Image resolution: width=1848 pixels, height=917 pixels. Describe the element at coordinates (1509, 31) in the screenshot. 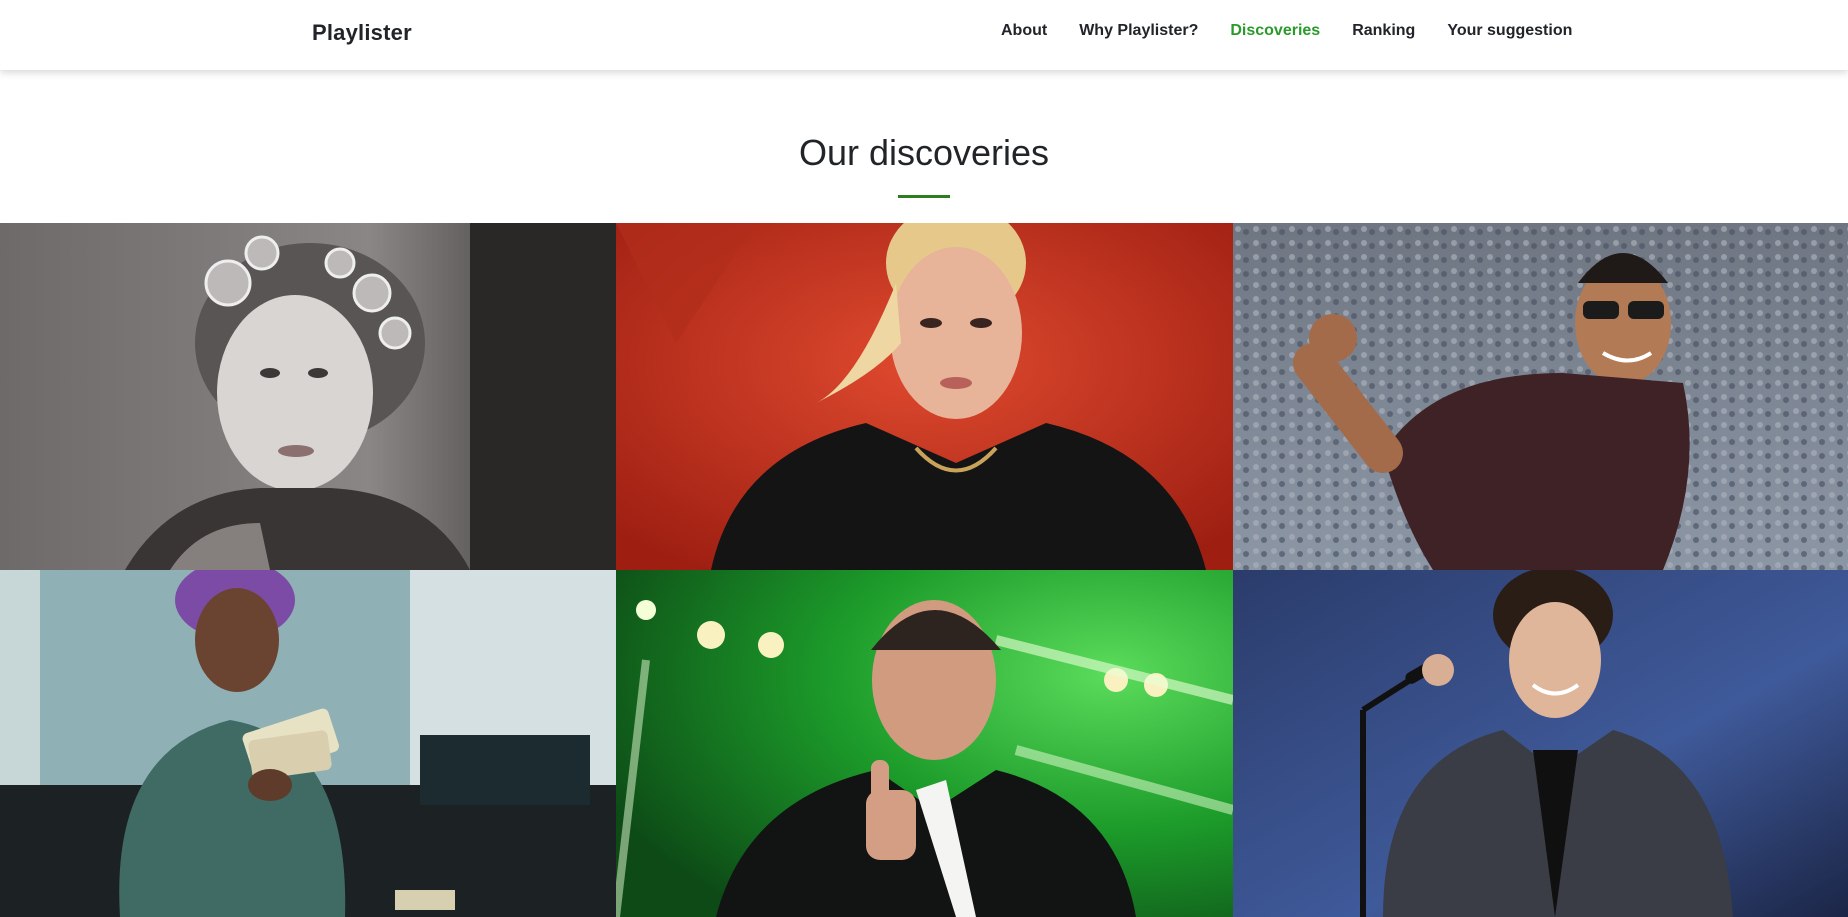

I see `nav-link-your-suggestion: Your suggestion` at that location.